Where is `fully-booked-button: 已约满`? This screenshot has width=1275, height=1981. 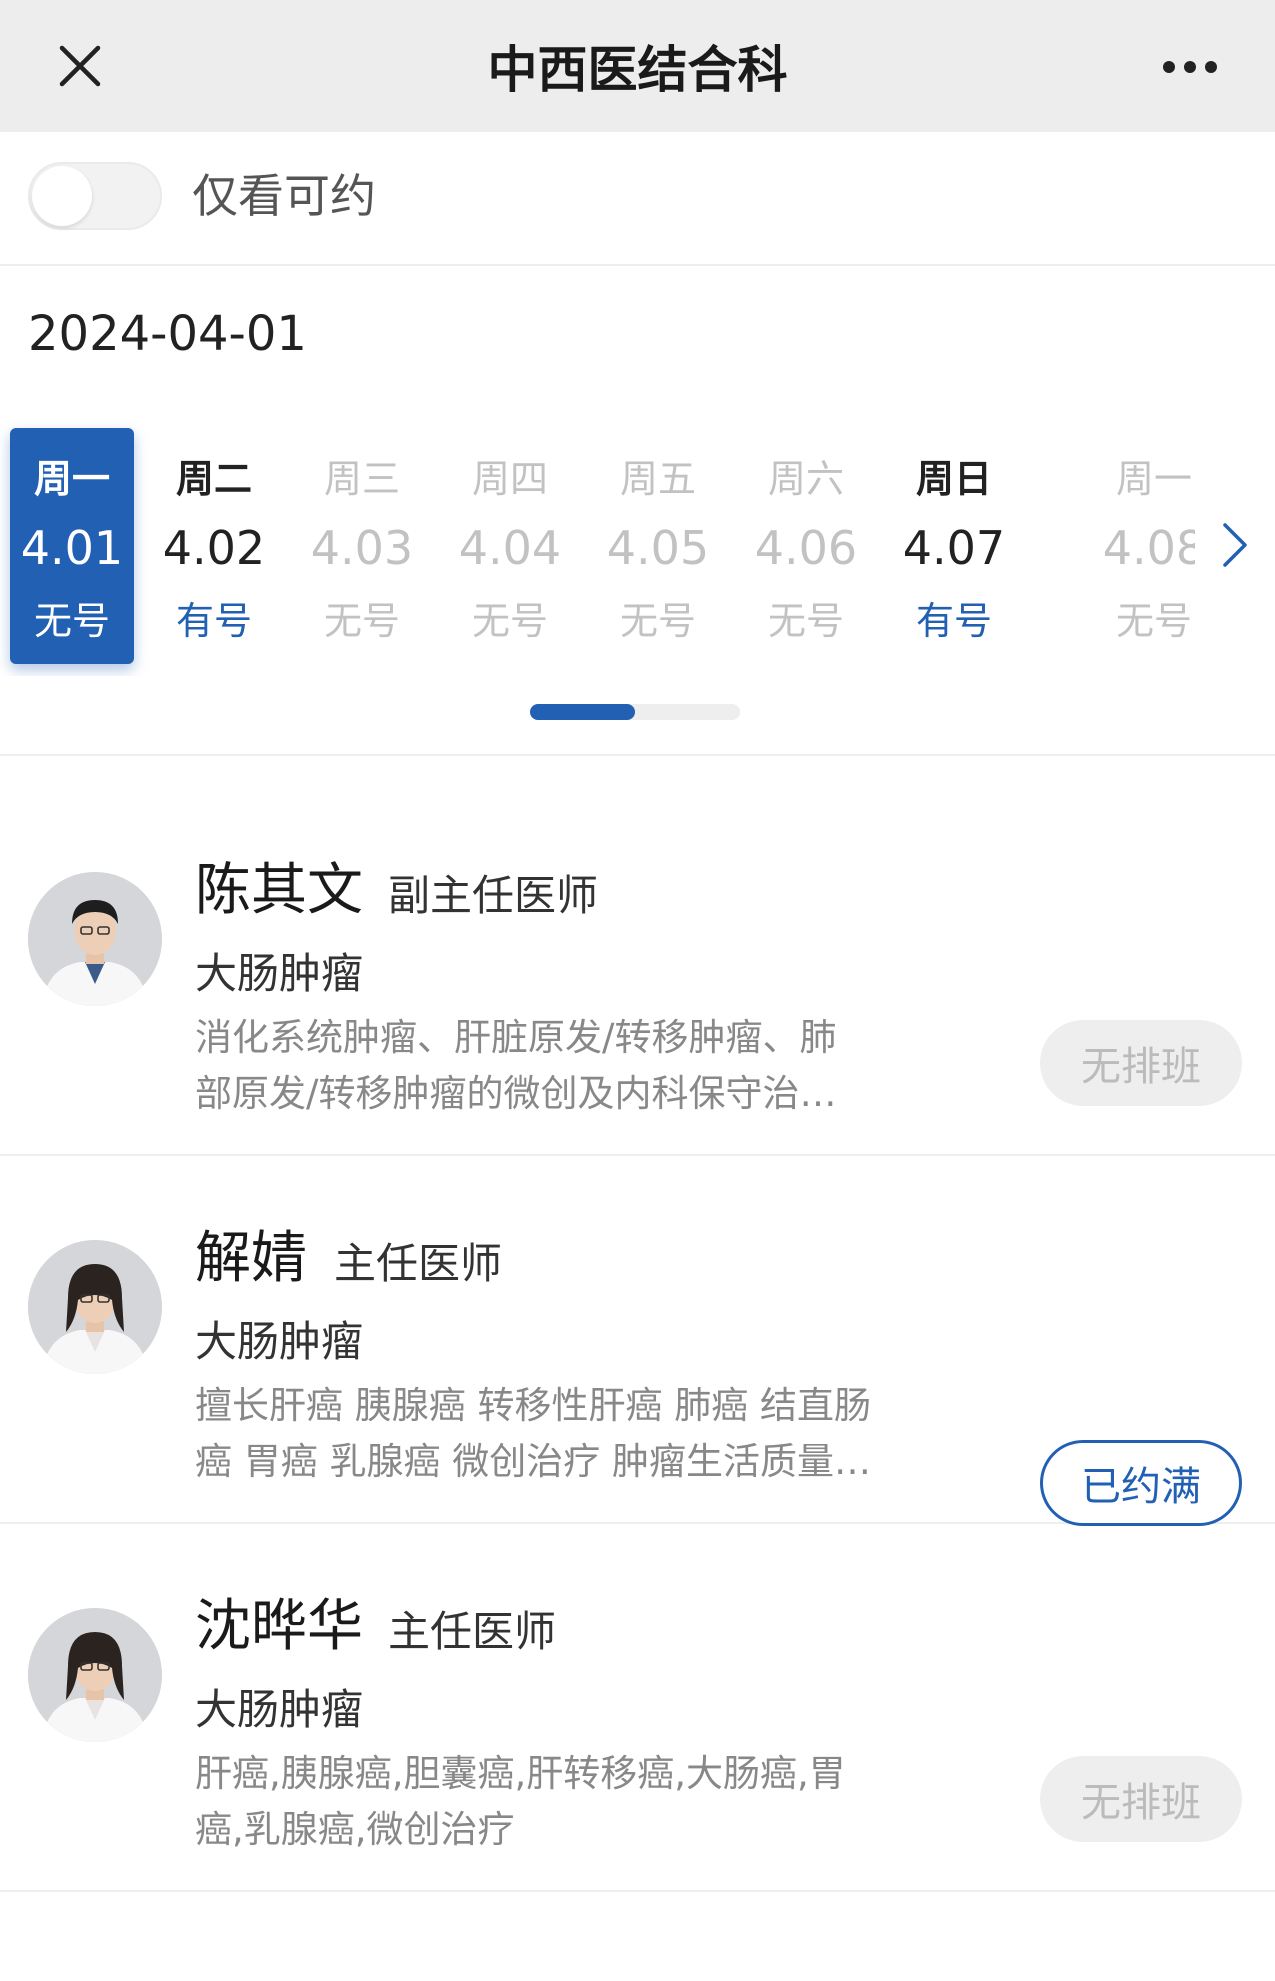 fully-booked-button: 已约满 is located at coordinates (1141, 1483).